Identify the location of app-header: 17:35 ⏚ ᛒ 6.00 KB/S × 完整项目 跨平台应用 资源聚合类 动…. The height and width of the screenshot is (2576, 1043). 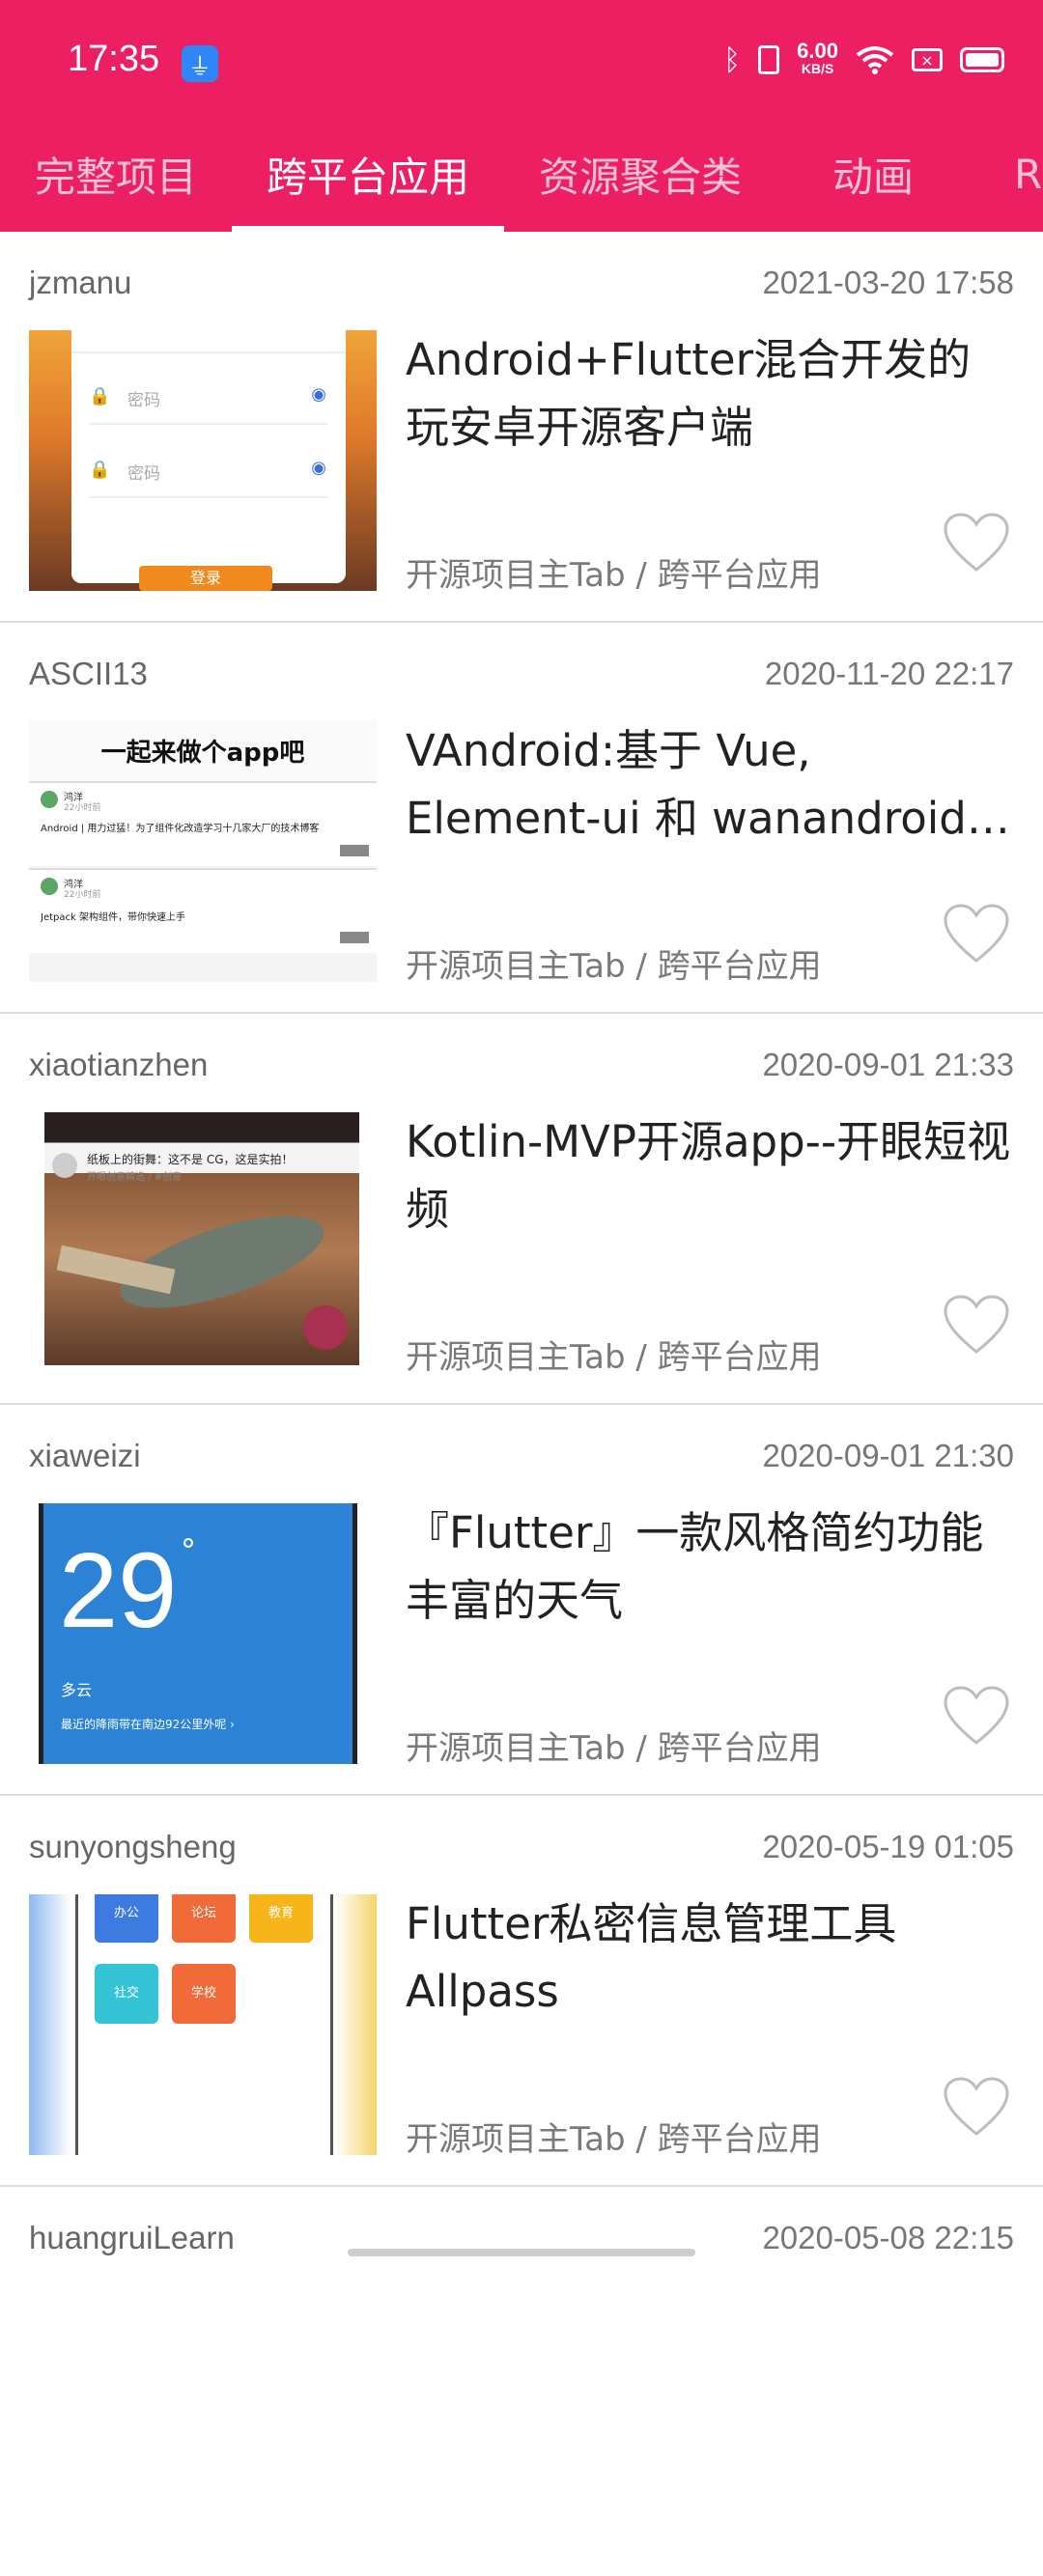
(521, 116).